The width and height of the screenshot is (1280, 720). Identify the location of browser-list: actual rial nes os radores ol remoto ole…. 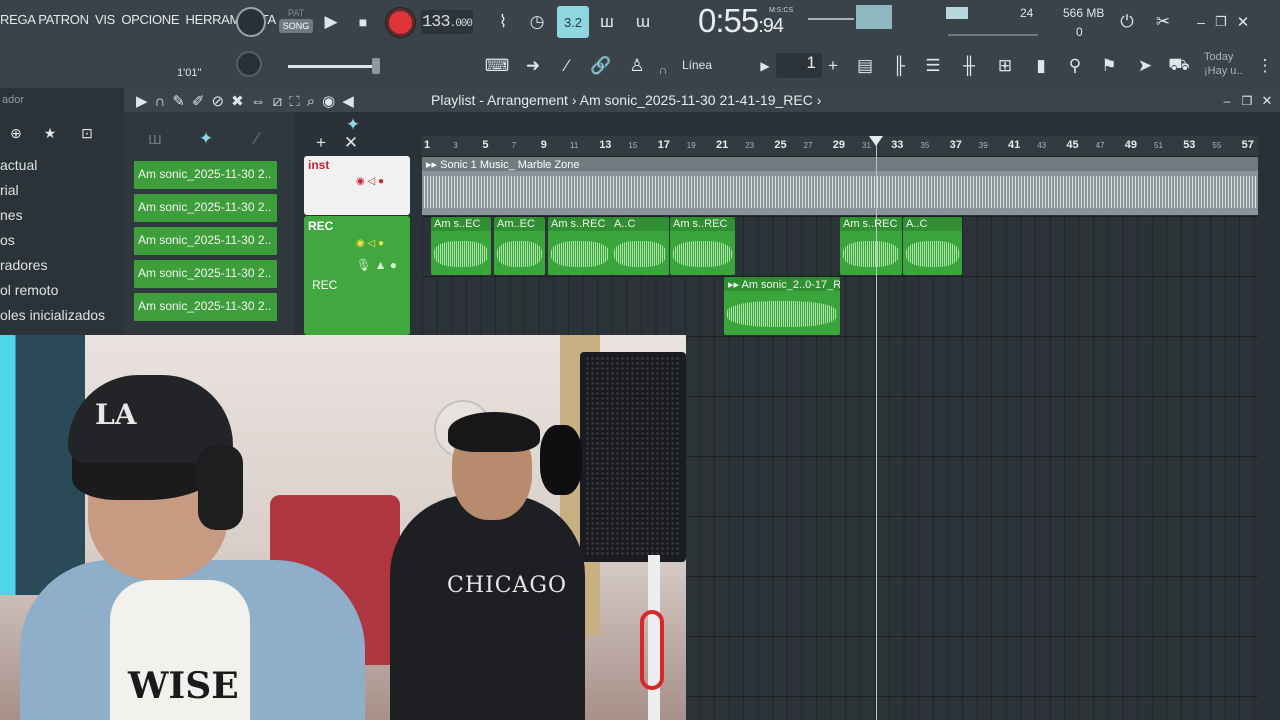
(52, 240).